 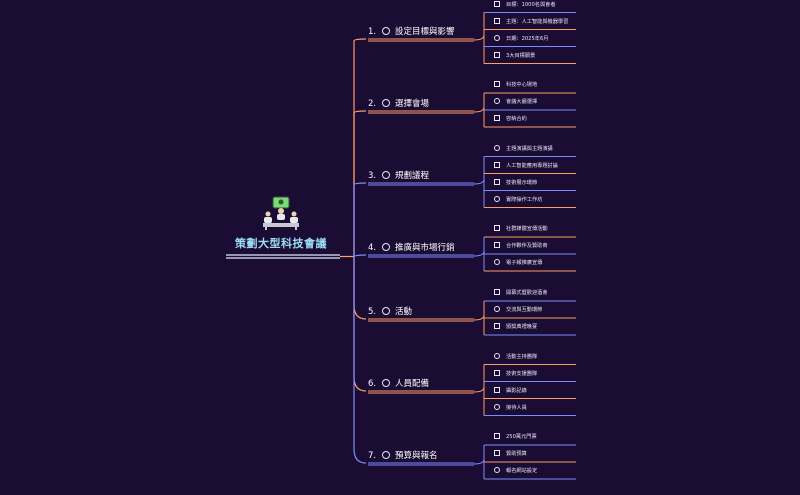 What do you see at coordinates (527, 38) in the screenshot?
I see `leaf-label: 日期：2025年6月` at bounding box center [527, 38].